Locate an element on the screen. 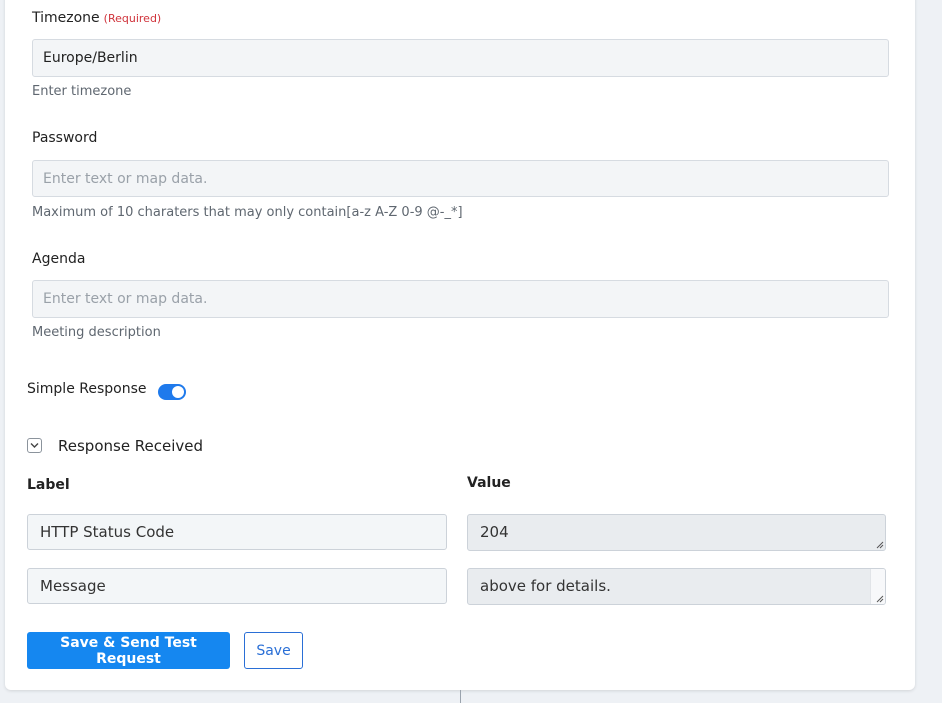  response-row-label: Message is located at coordinates (237, 586).